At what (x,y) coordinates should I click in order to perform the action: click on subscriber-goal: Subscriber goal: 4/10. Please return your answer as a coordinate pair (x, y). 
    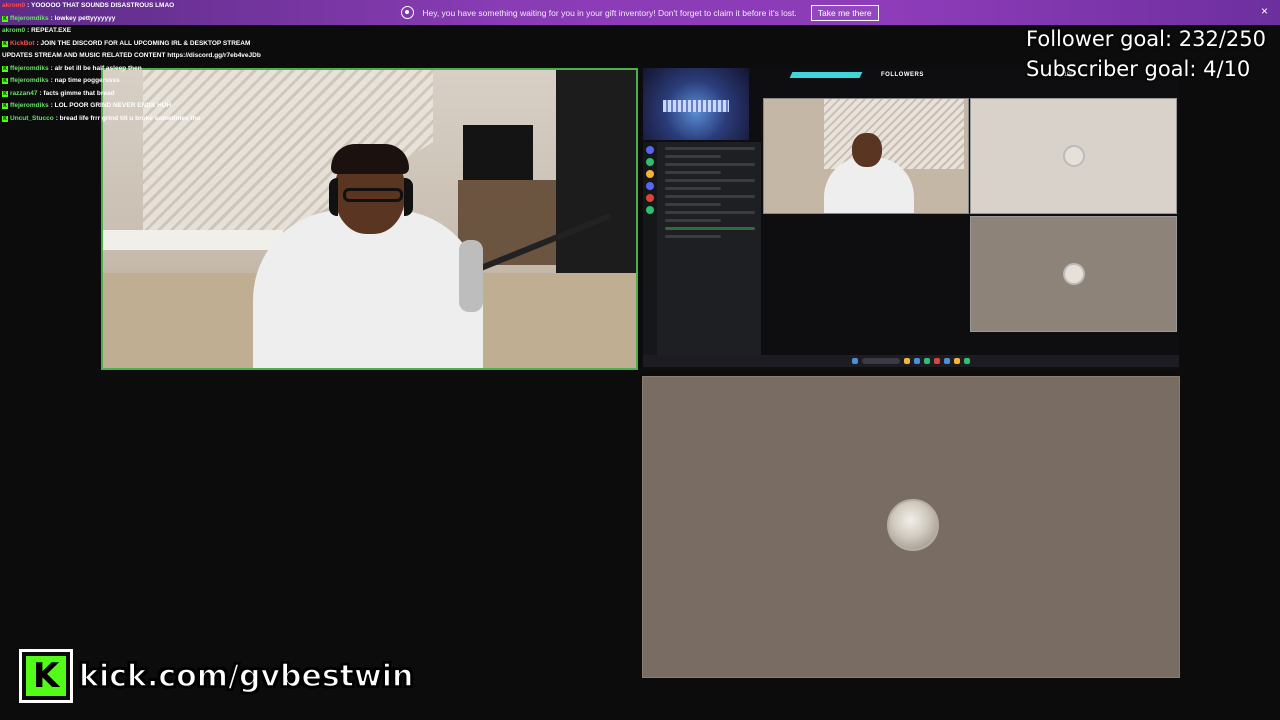
    Looking at the image, I should click on (1138, 69).